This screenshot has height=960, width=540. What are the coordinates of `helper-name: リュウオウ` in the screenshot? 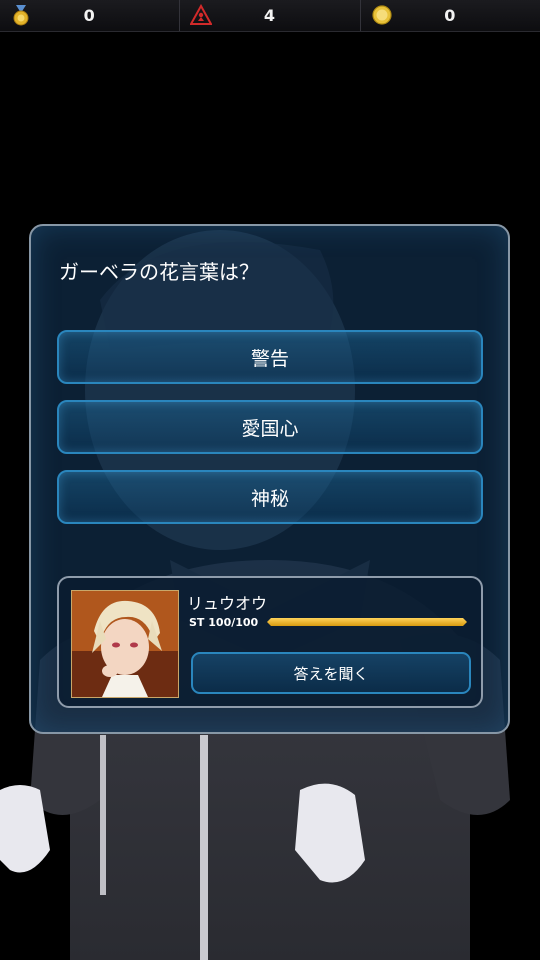 It's located at (227, 603).